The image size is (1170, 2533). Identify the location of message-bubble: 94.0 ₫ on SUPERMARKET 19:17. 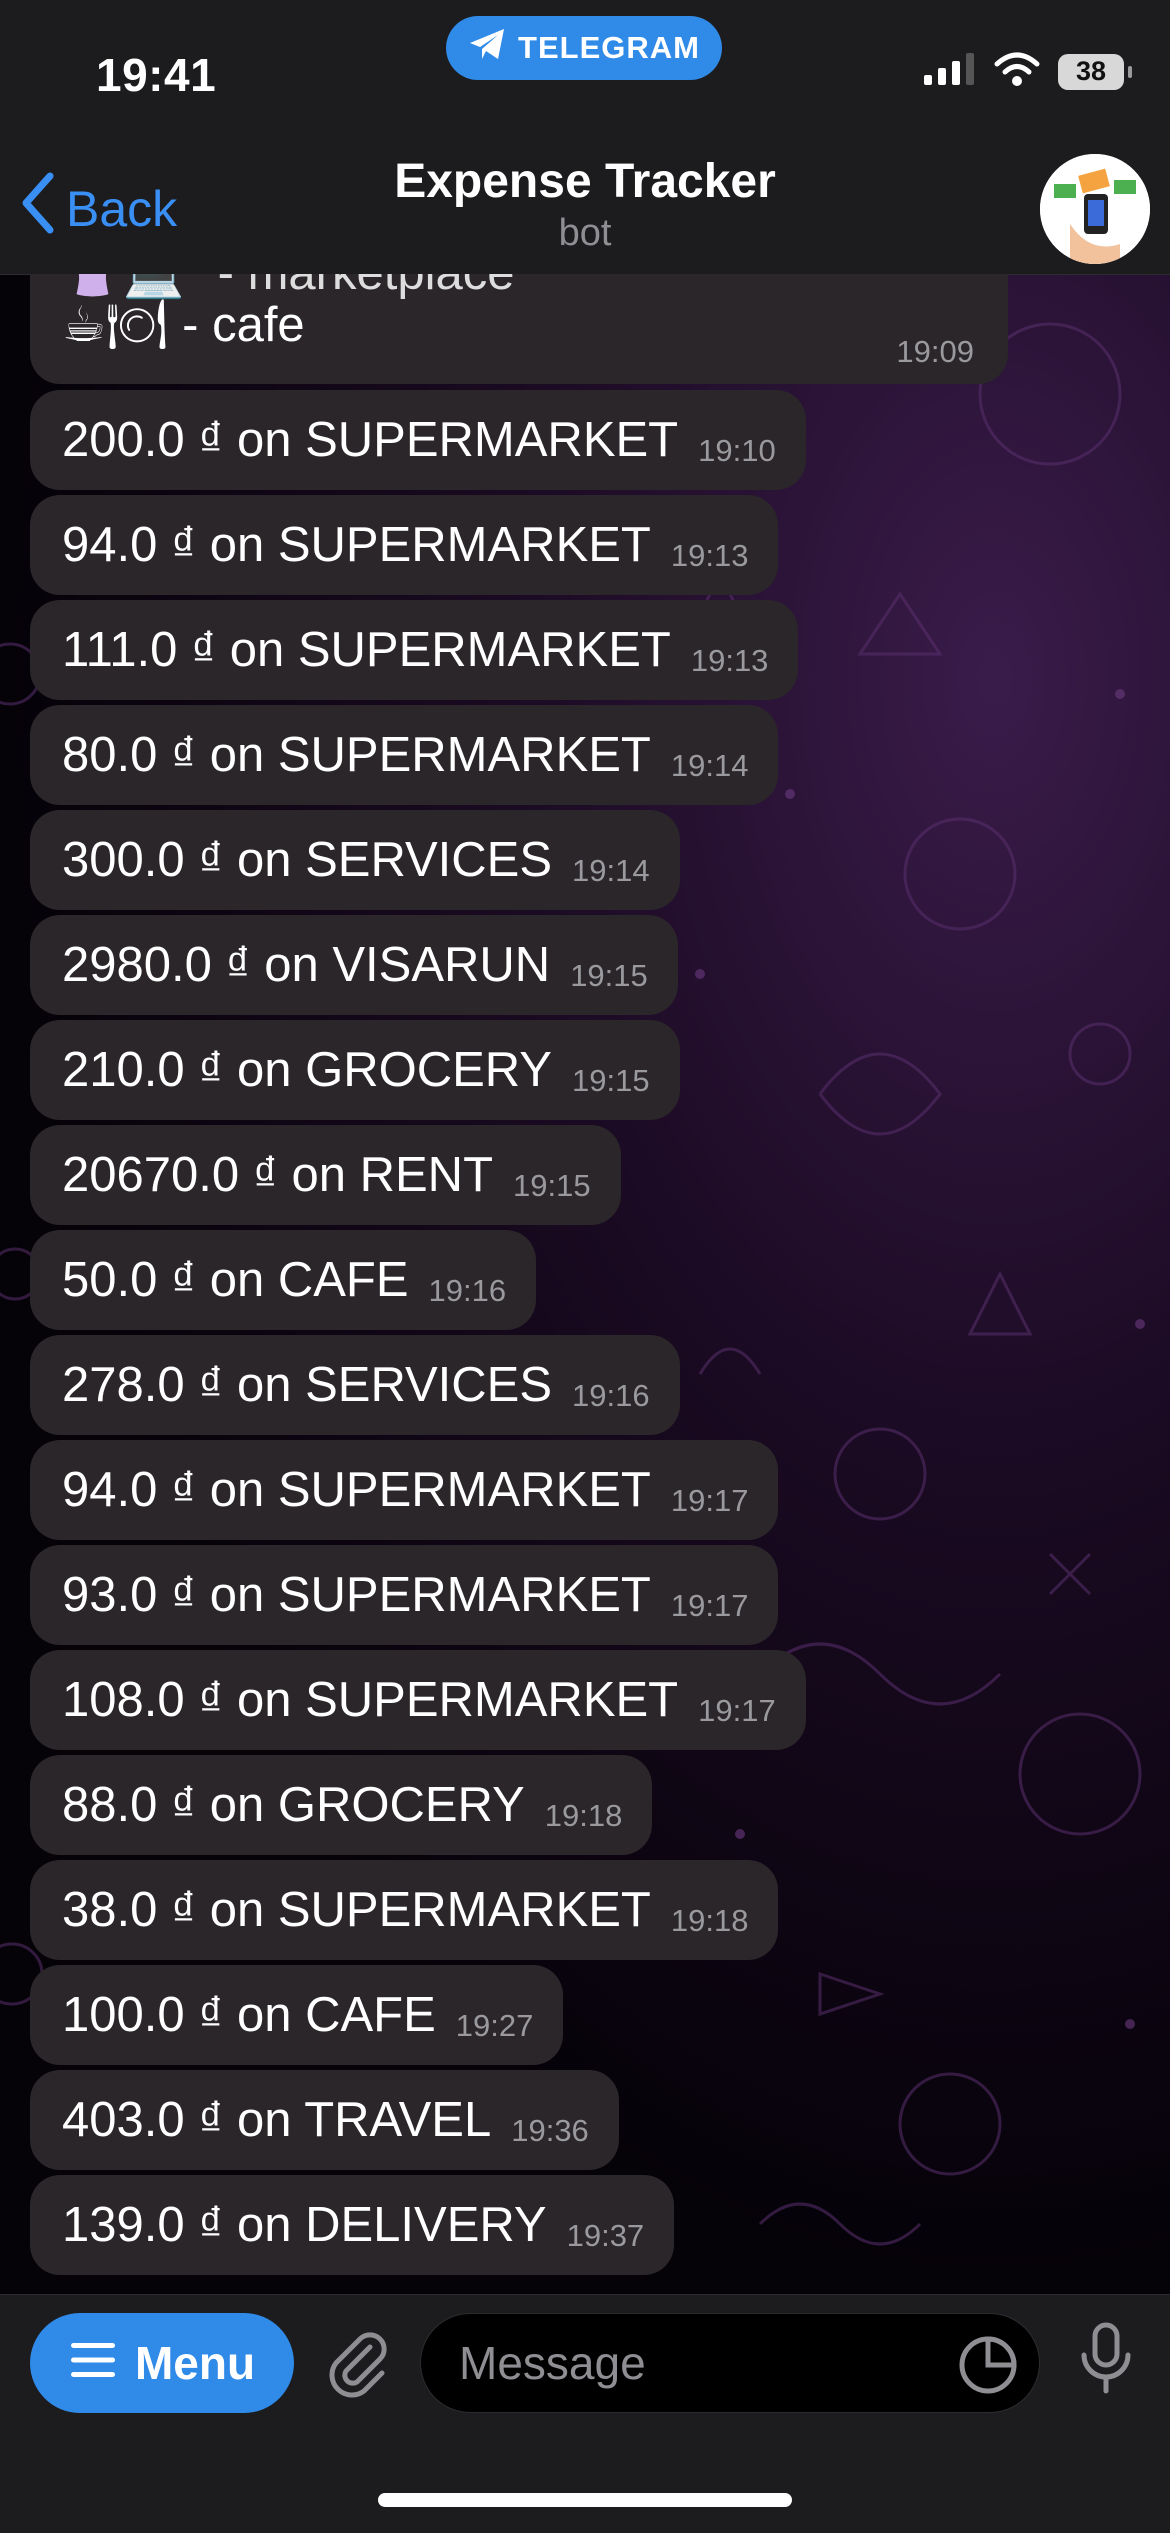
(404, 1490).